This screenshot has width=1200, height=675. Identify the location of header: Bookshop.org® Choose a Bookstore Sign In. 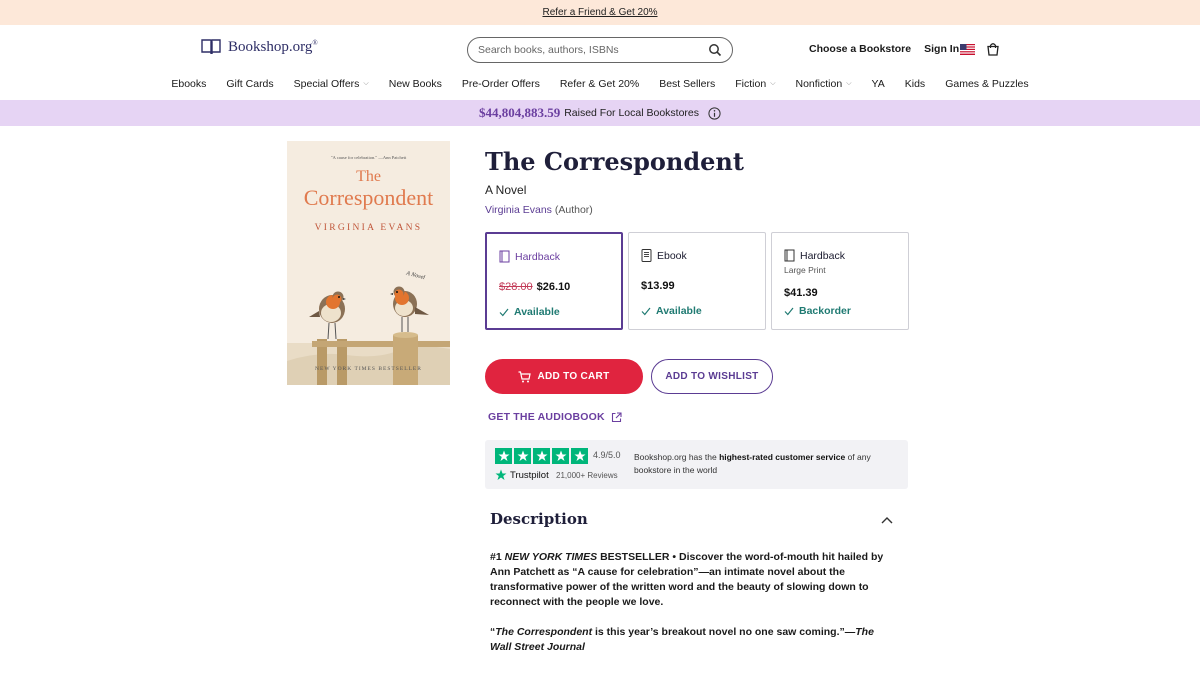
(600, 50).